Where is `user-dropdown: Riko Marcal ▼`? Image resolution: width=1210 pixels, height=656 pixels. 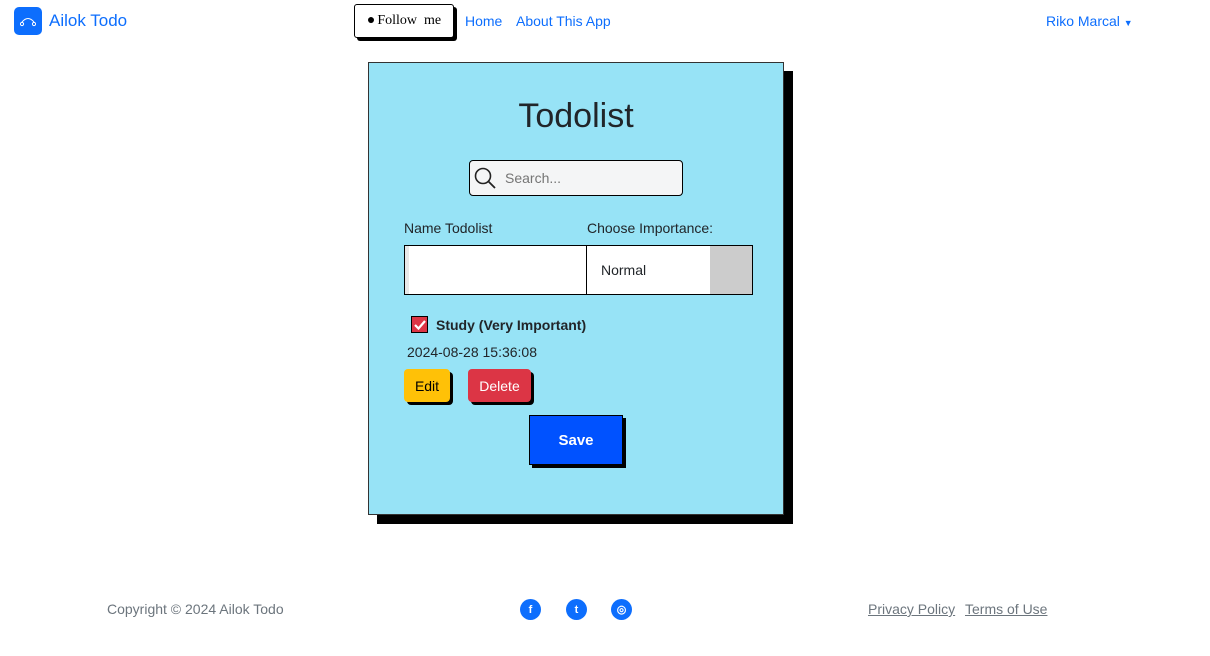 user-dropdown: Riko Marcal ▼ is located at coordinates (1089, 21).